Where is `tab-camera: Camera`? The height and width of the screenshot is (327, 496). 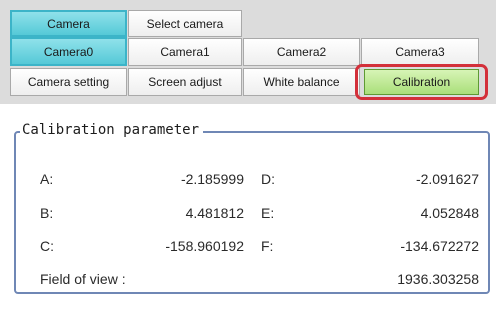
tab-camera: Camera is located at coordinates (68, 23).